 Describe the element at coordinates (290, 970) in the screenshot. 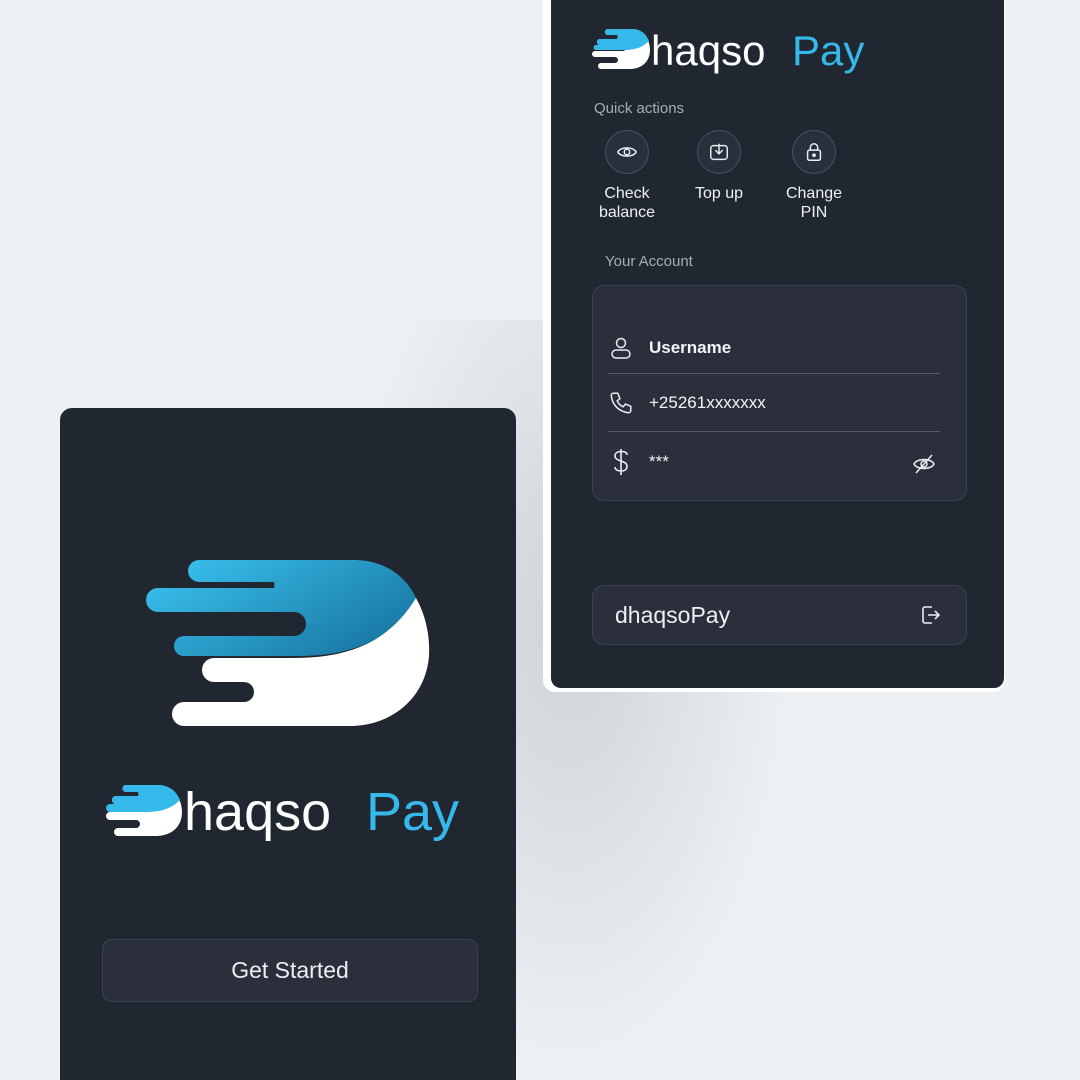

I see `get-started-button: Get Started` at that location.